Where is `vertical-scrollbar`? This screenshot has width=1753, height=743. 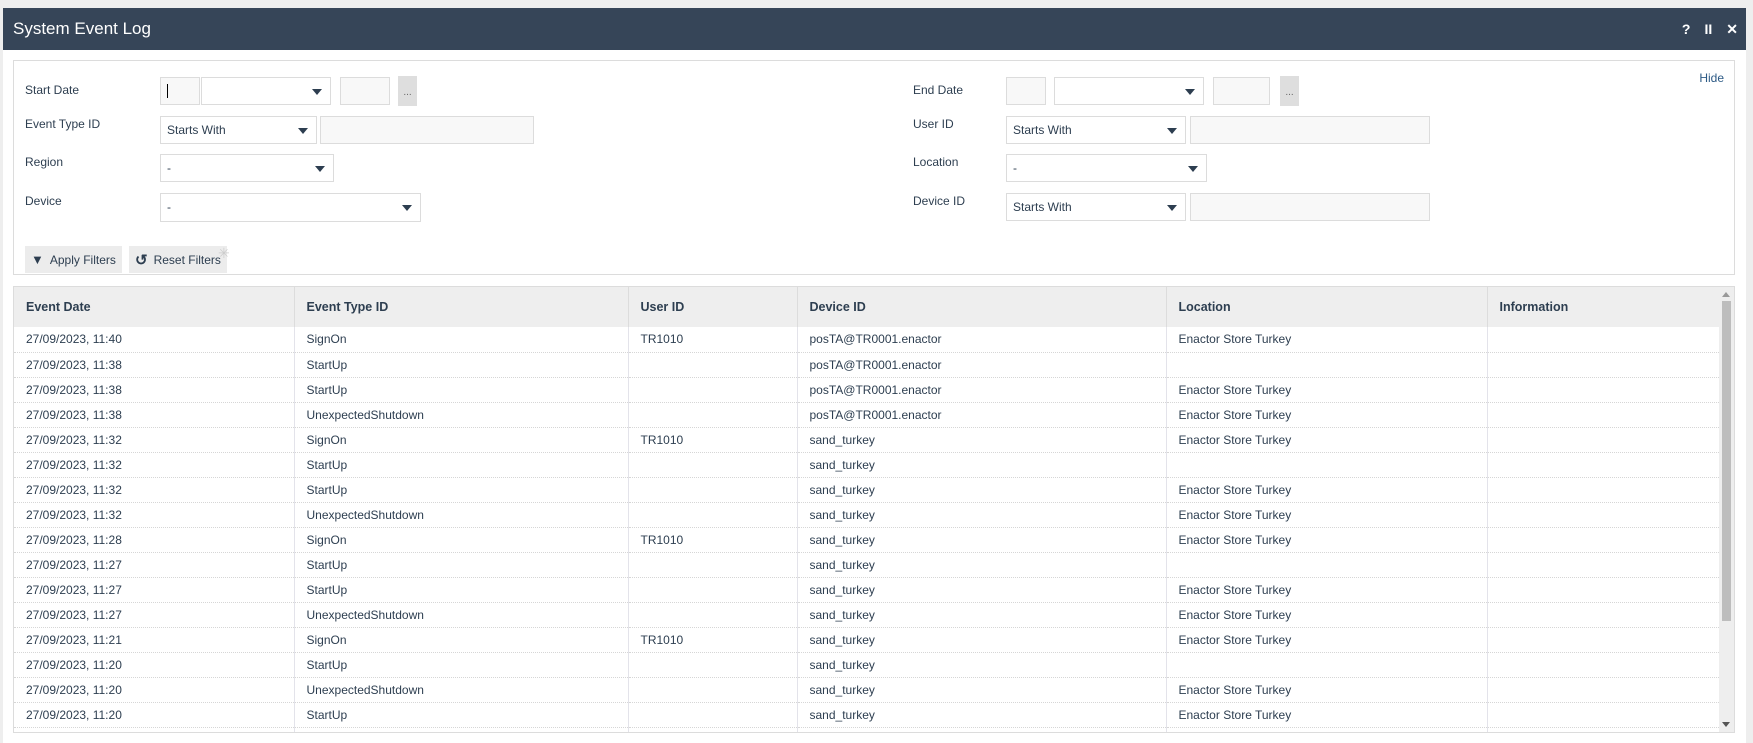 vertical-scrollbar is located at coordinates (1726, 509).